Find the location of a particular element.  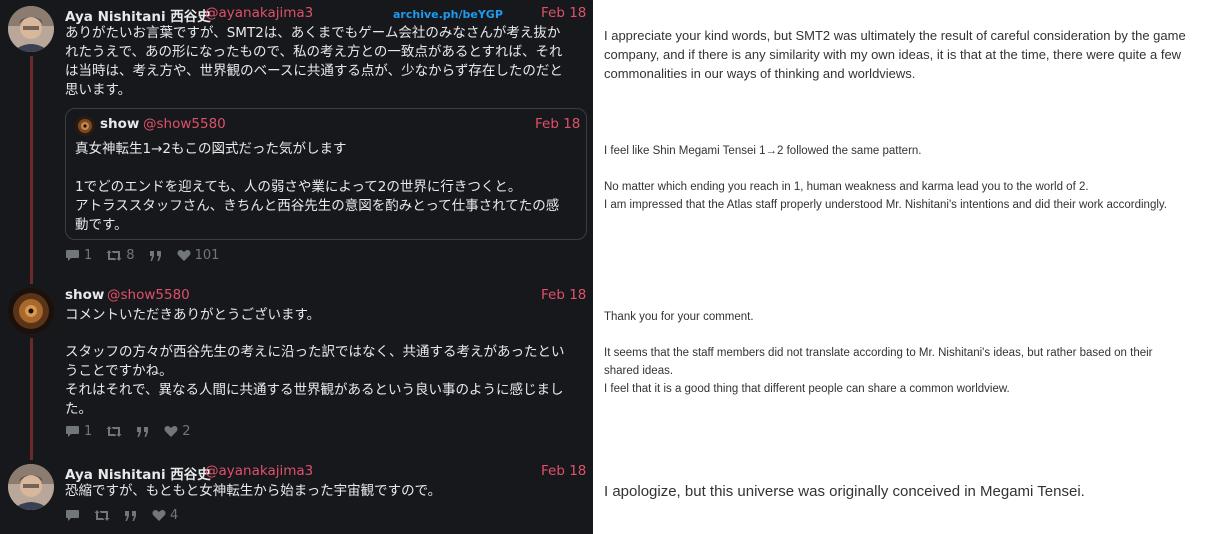

like-button: 101 is located at coordinates (198, 255).